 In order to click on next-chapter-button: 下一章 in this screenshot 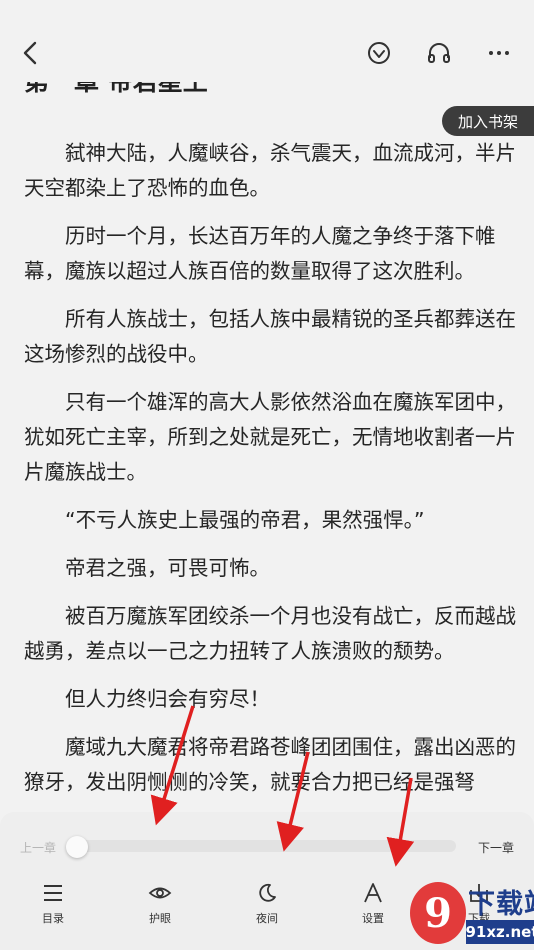, I will do `click(496, 847)`.